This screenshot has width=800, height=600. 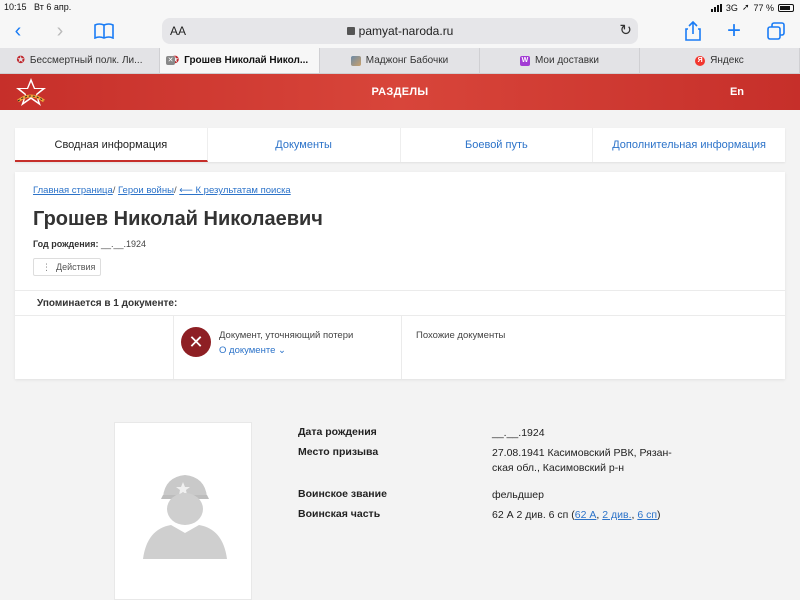 What do you see at coordinates (107, 303) in the screenshot?
I see `mentions-heading: Упоминается в 1 документе:` at bounding box center [107, 303].